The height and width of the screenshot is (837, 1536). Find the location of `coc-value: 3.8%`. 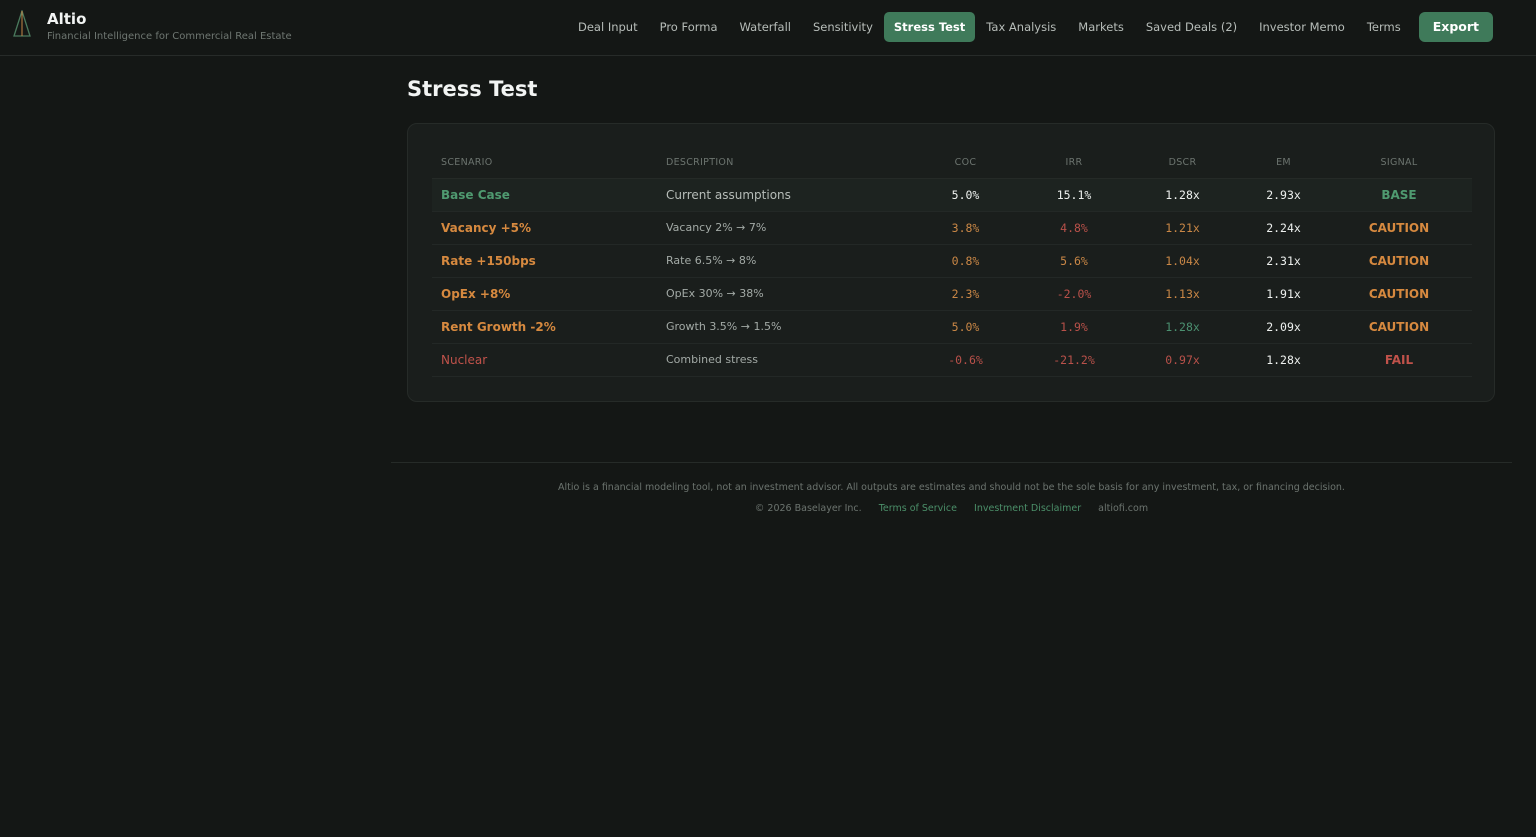

coc-value: 3.8% is located at coordinates (965, 228).